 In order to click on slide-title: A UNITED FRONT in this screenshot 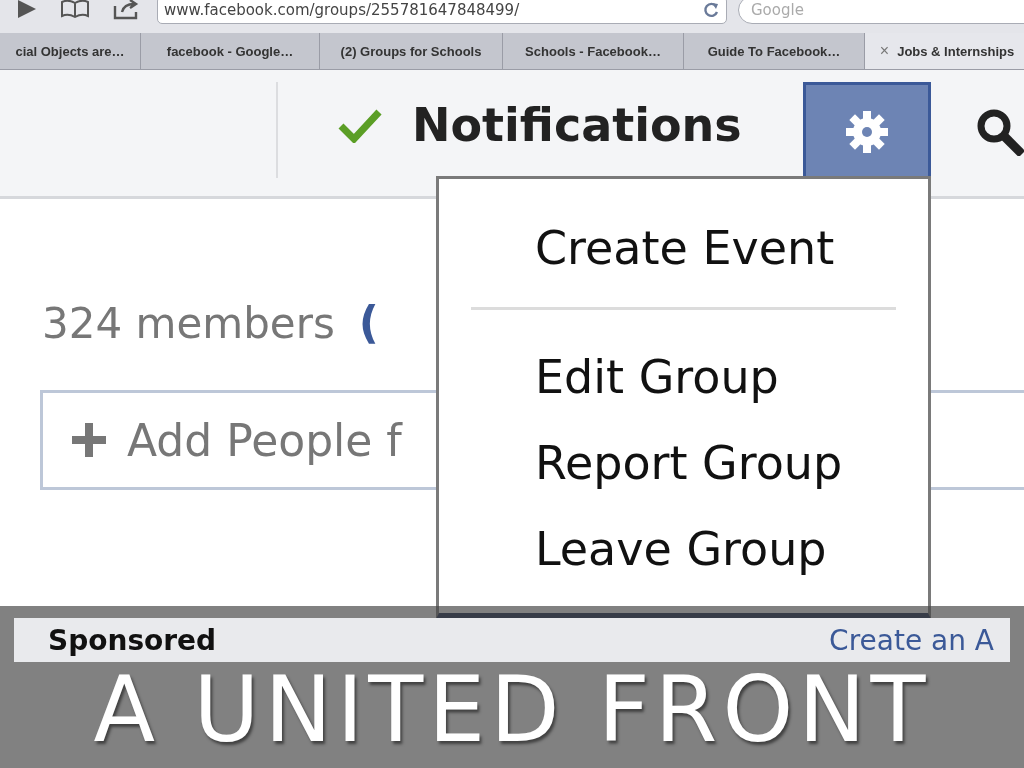, I will do `click(512, 710)`.